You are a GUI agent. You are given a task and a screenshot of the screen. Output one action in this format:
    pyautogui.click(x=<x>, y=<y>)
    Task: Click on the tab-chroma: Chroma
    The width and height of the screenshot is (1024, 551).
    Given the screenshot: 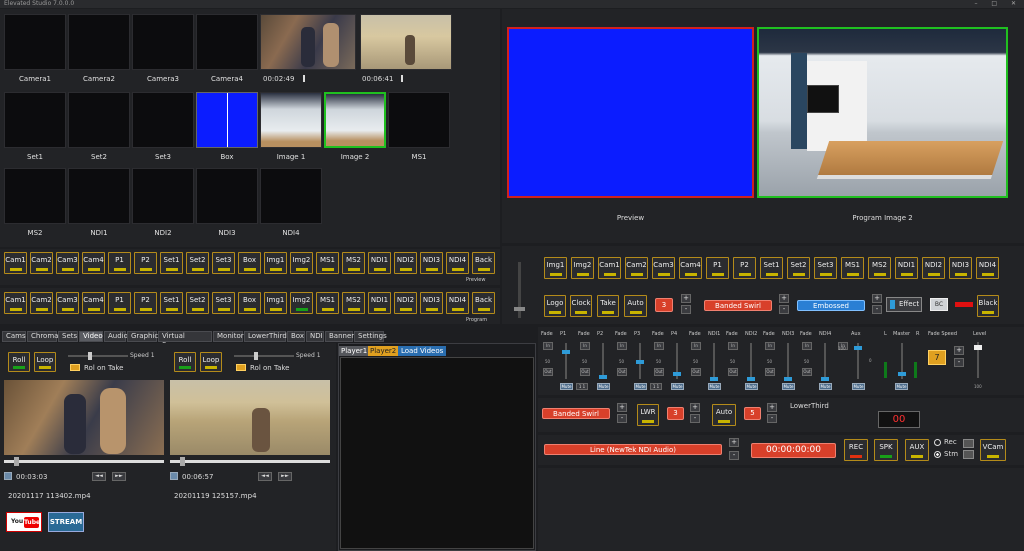 What is the action you would take?
    pyautogui.click(x=42, y=336)
    